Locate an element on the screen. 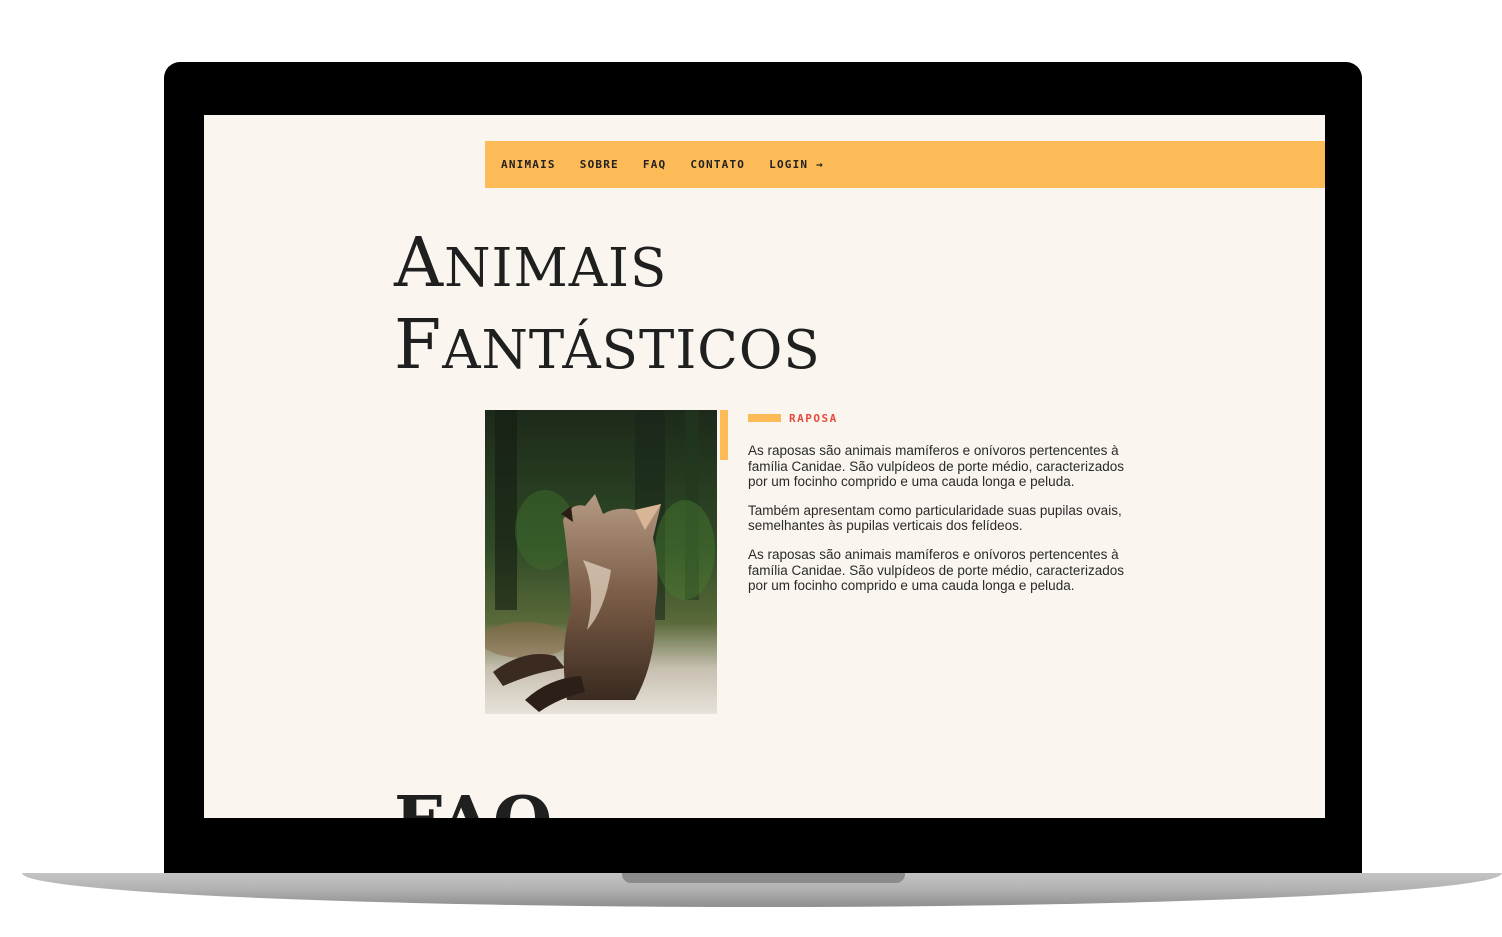 This screenshot has width=1502, height=937. nav-item-sobre: SOBRE is located at coordinates (599, 164).